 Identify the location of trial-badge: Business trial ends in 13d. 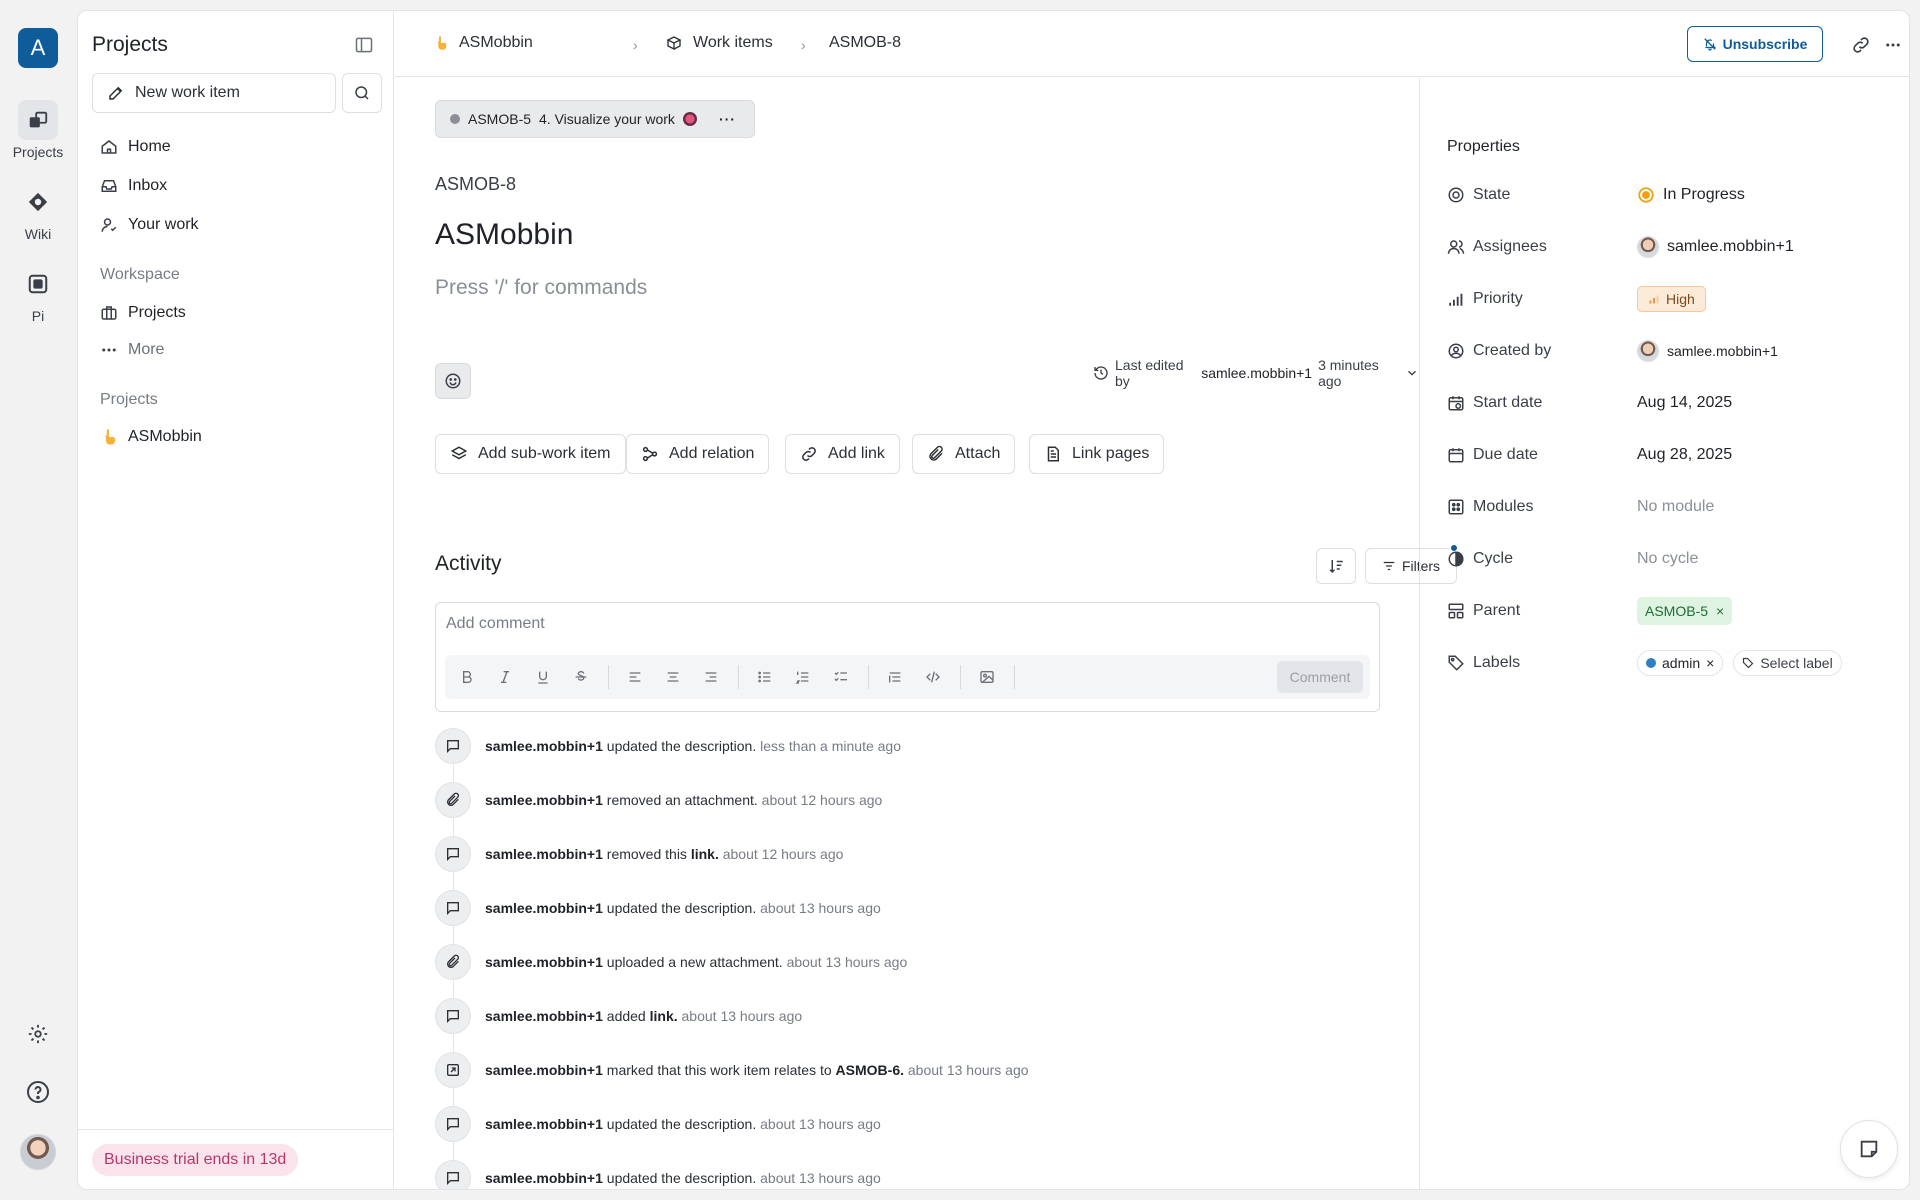
(195, 1160).